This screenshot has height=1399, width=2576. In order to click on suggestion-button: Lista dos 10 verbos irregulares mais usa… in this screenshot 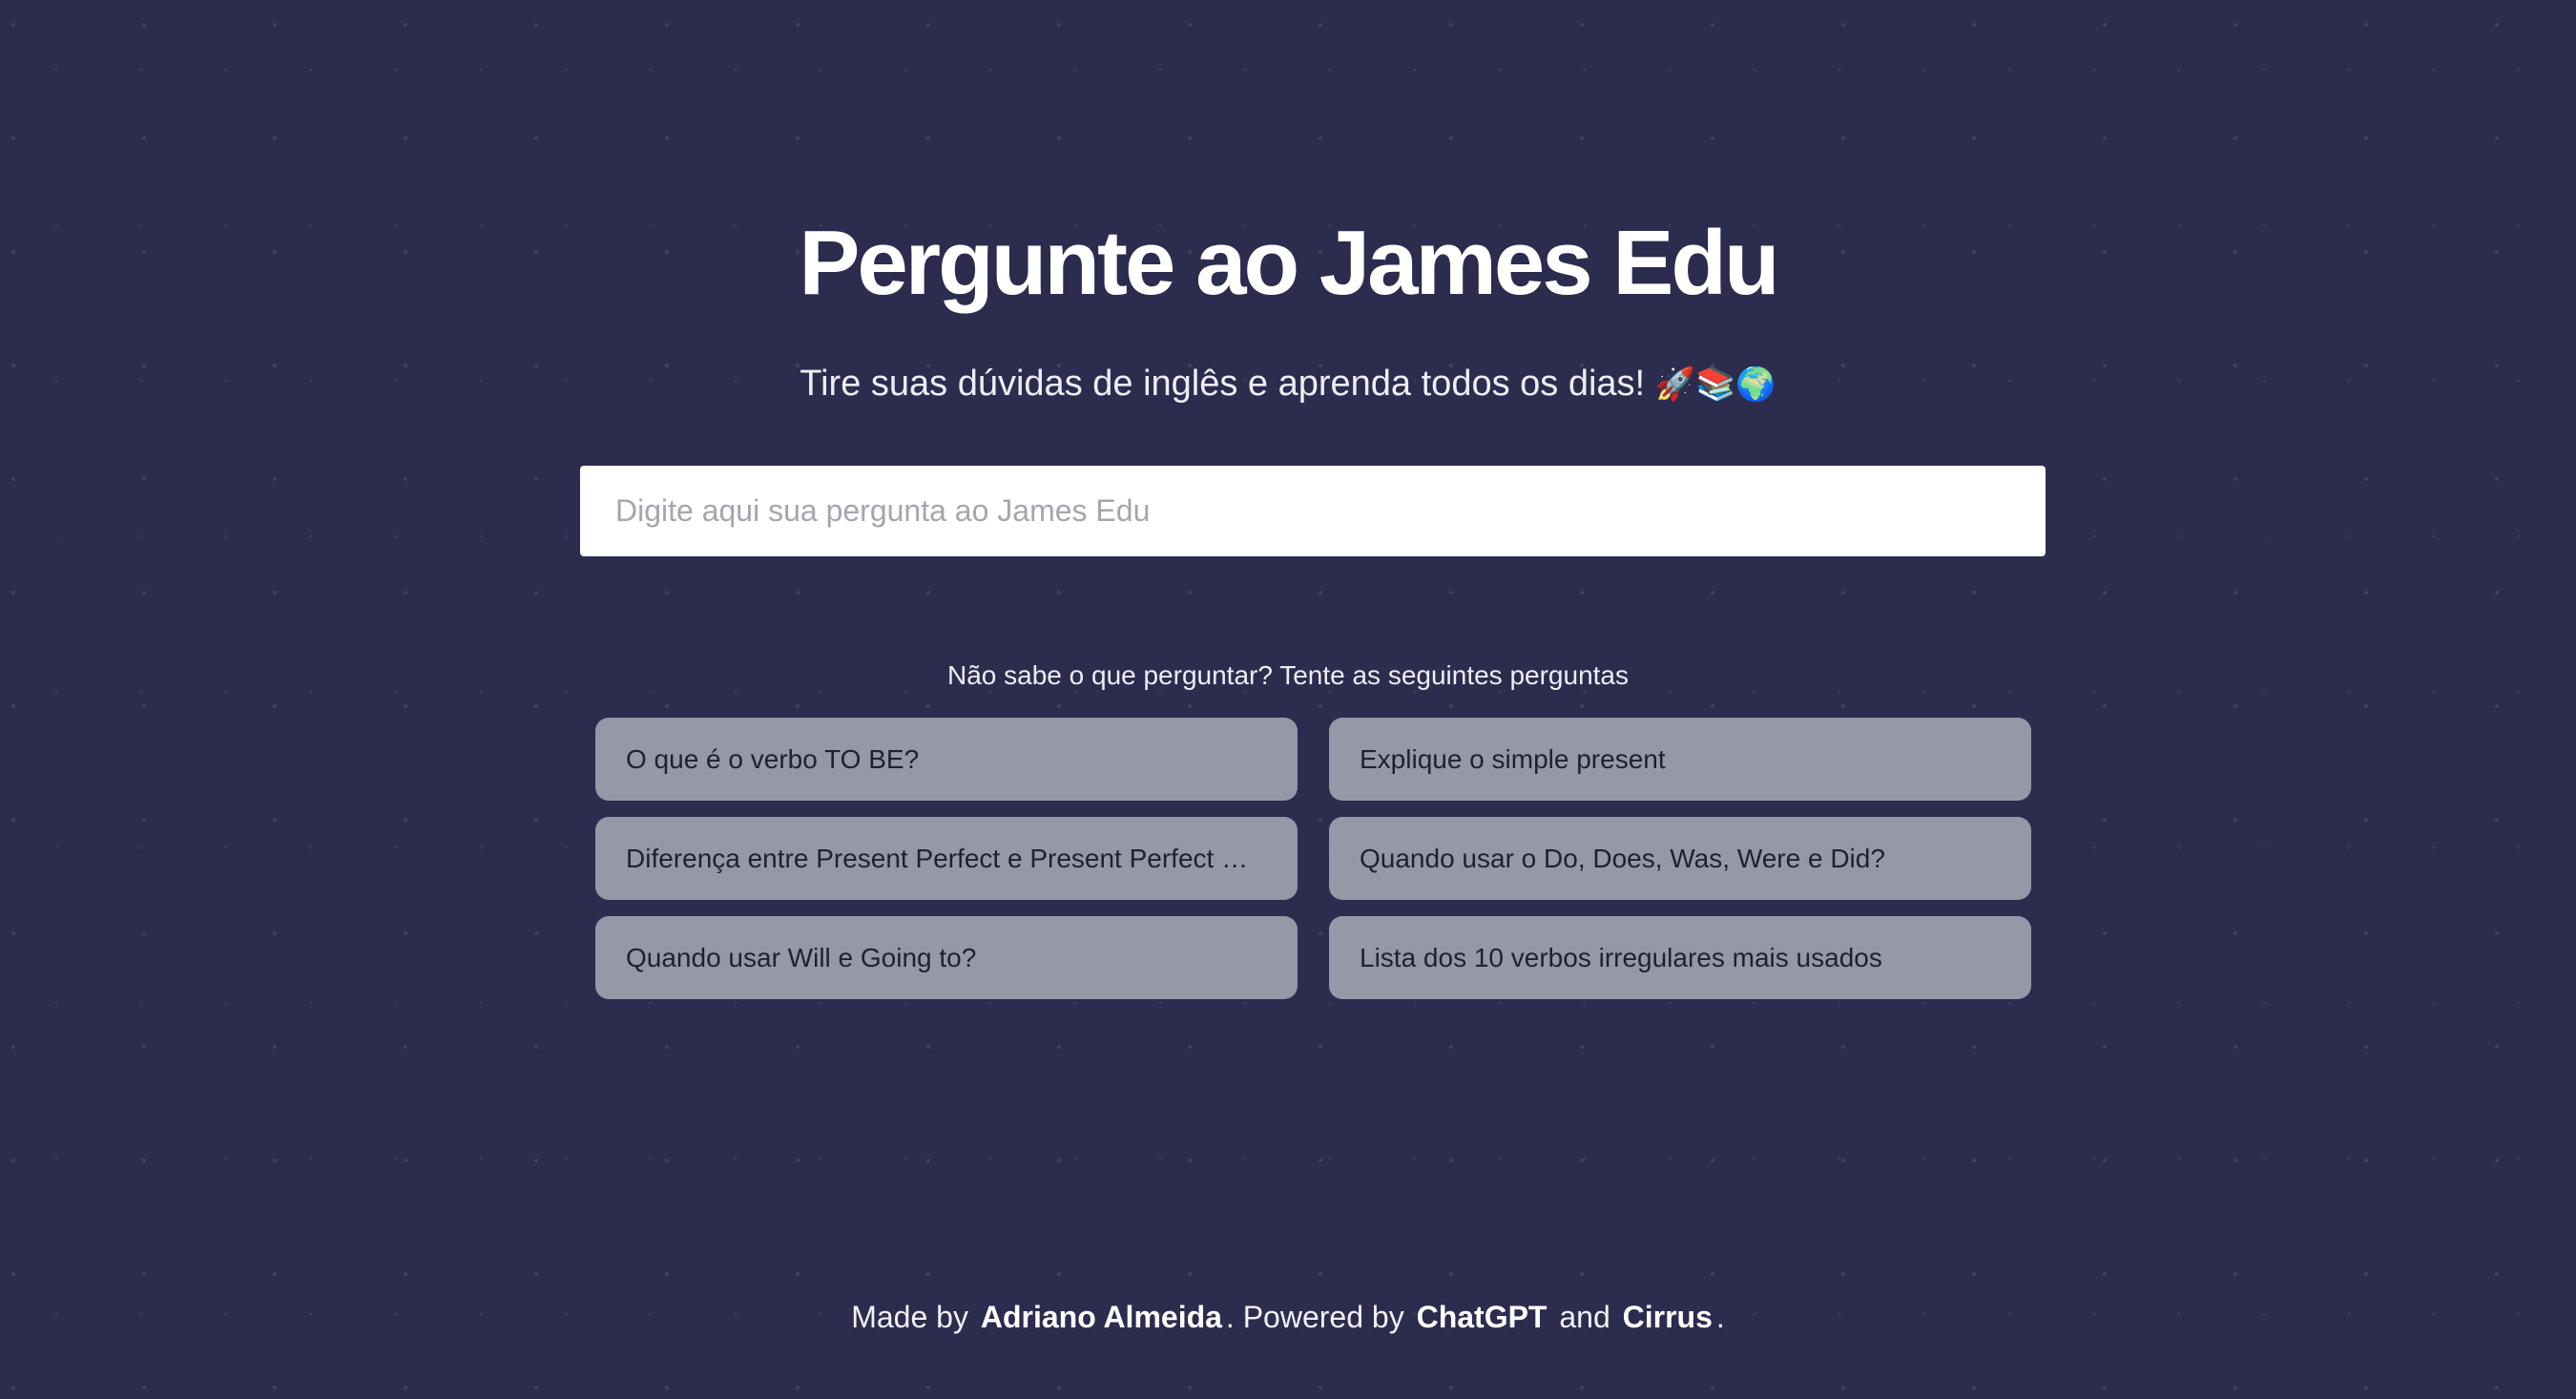, I will do `click(1680, 957)`.